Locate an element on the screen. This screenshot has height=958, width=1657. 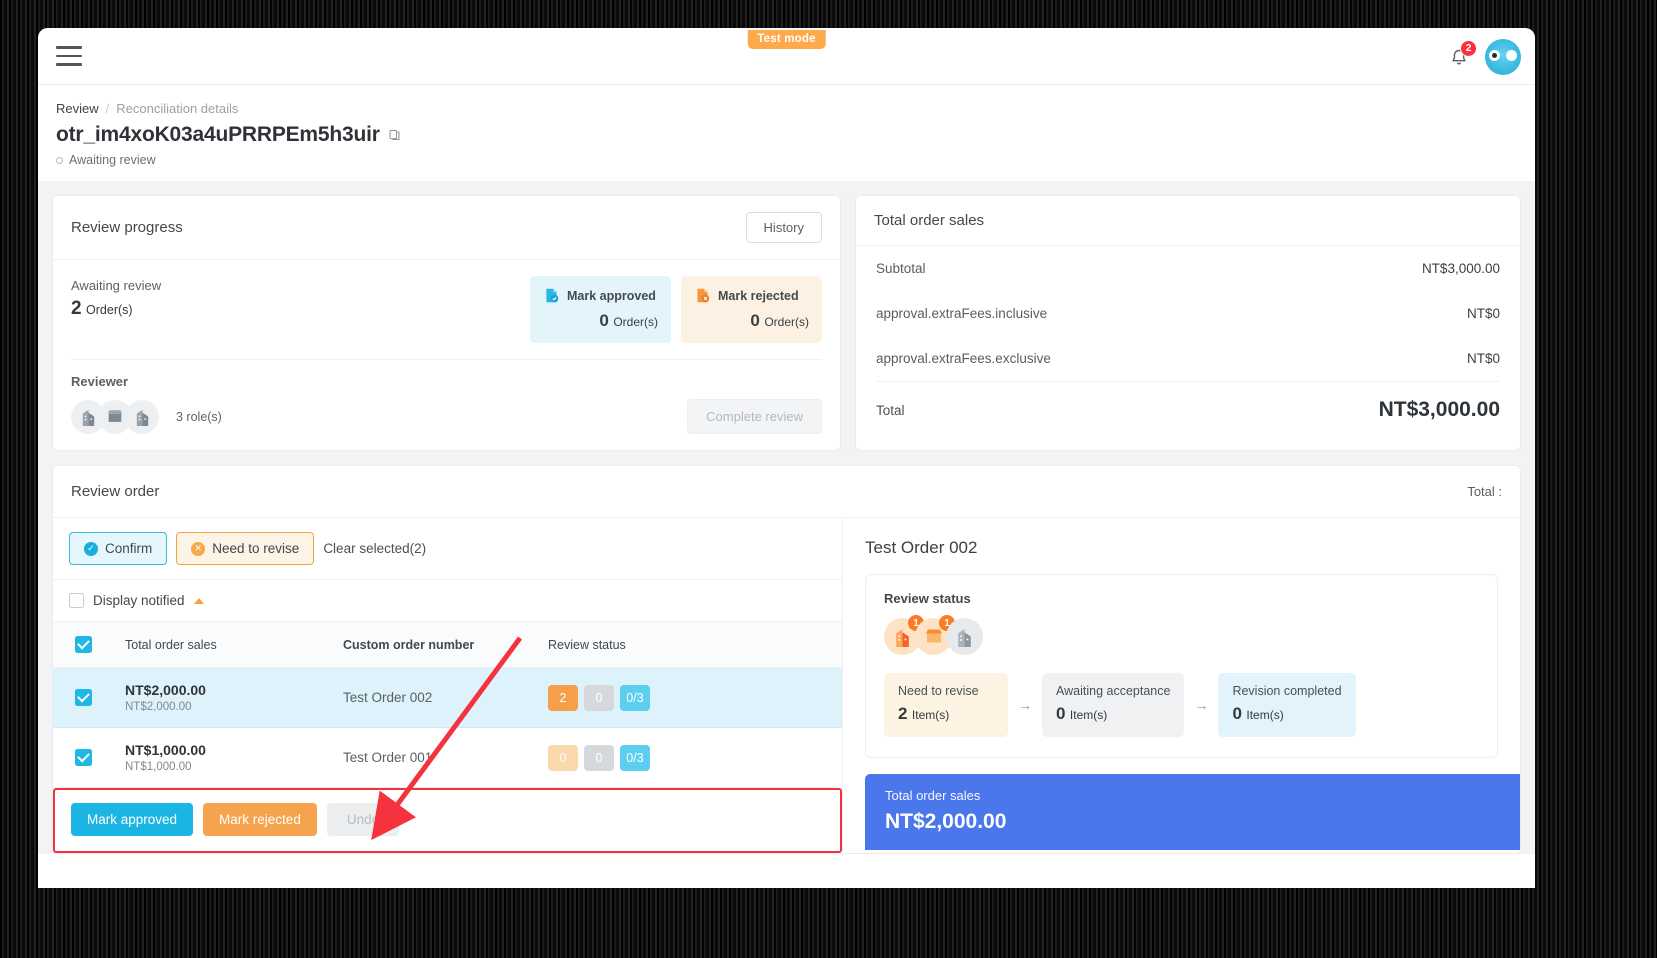
sales-row: approval.extraFees.exclusive NT$0 is located at coordinates (1188, 358).